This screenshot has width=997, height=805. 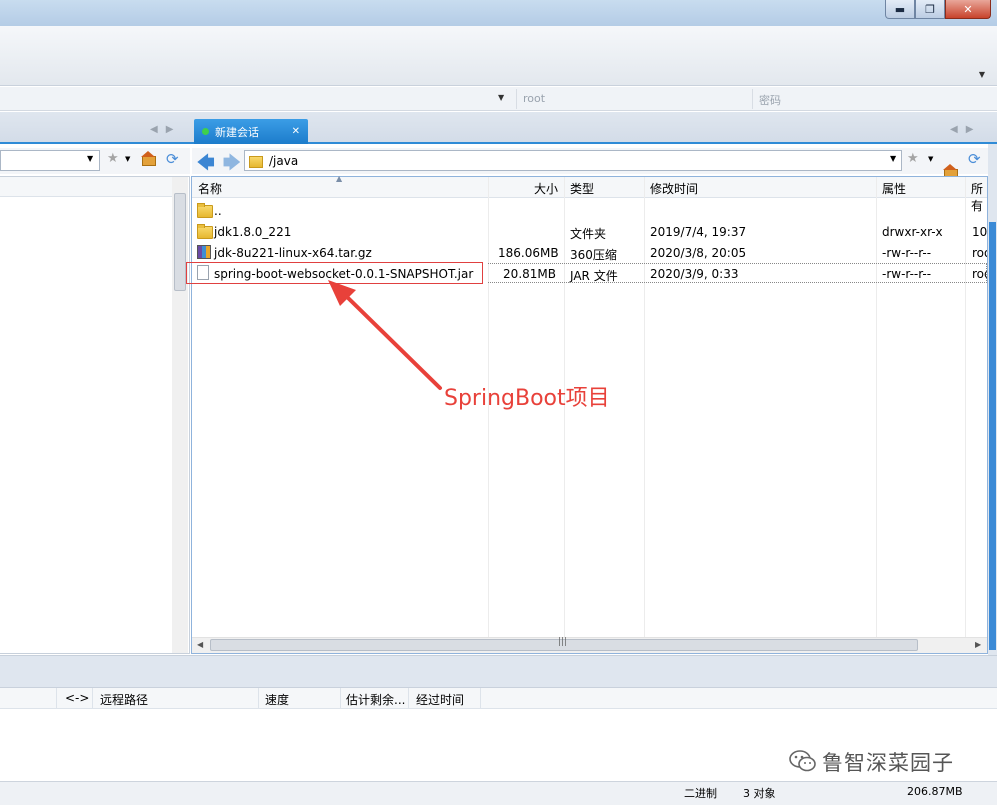 What do you see at coordinates (935, 791) in the screenshot?
I see `status-total-size: 206.87MB` at bounding box center [935, 791].